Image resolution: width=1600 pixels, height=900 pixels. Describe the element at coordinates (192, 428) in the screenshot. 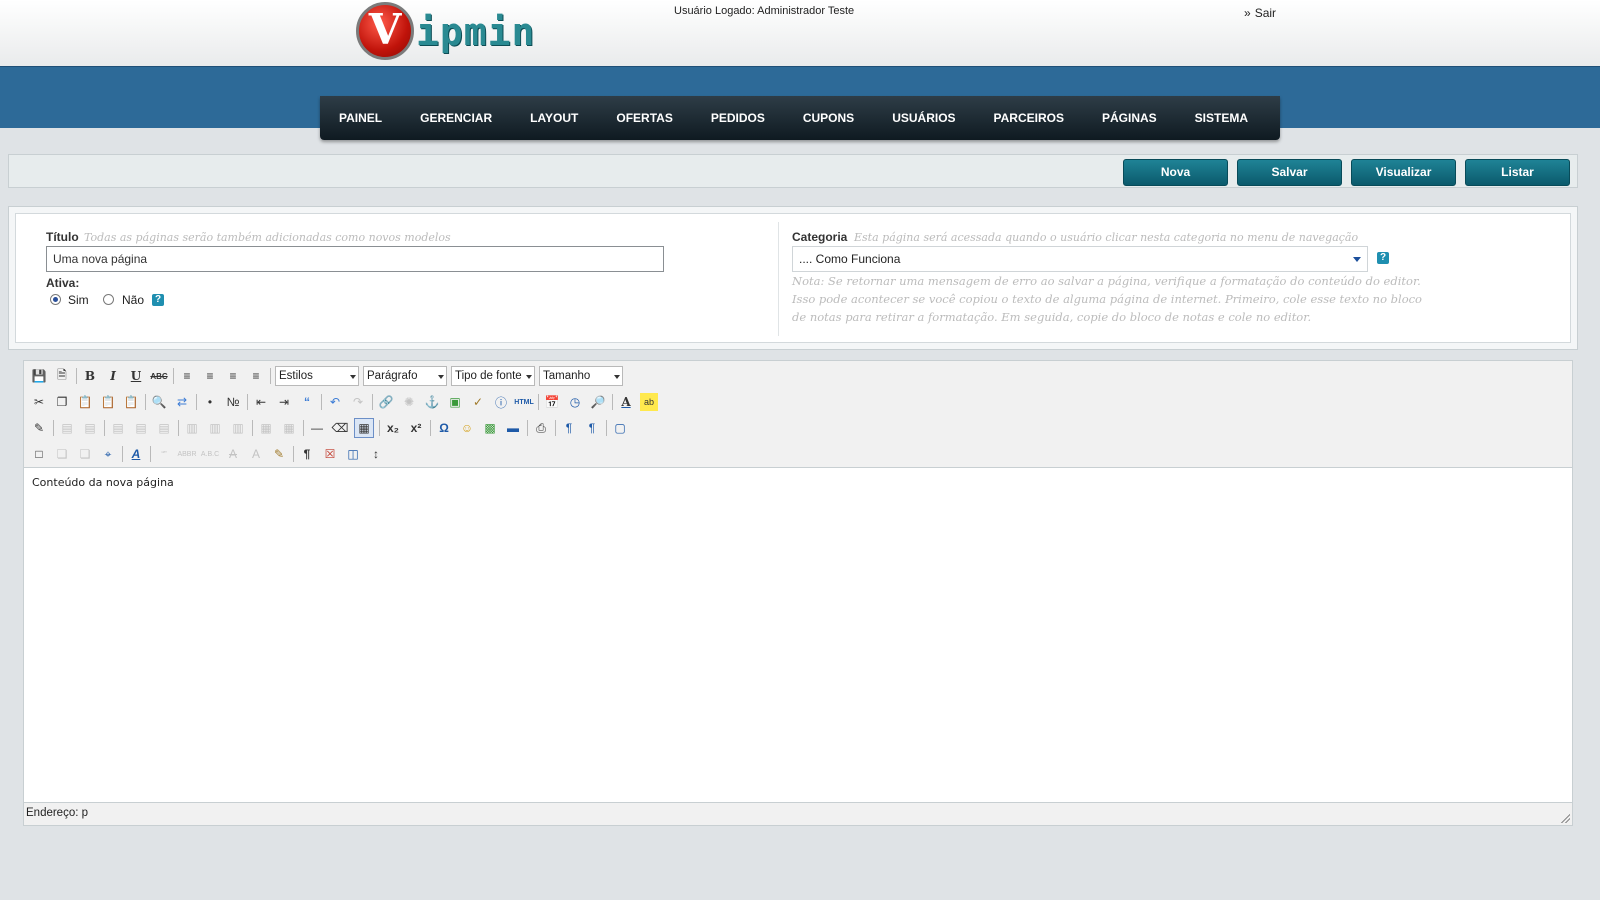

I see `insert-column-before-icon: ▥` at that location.